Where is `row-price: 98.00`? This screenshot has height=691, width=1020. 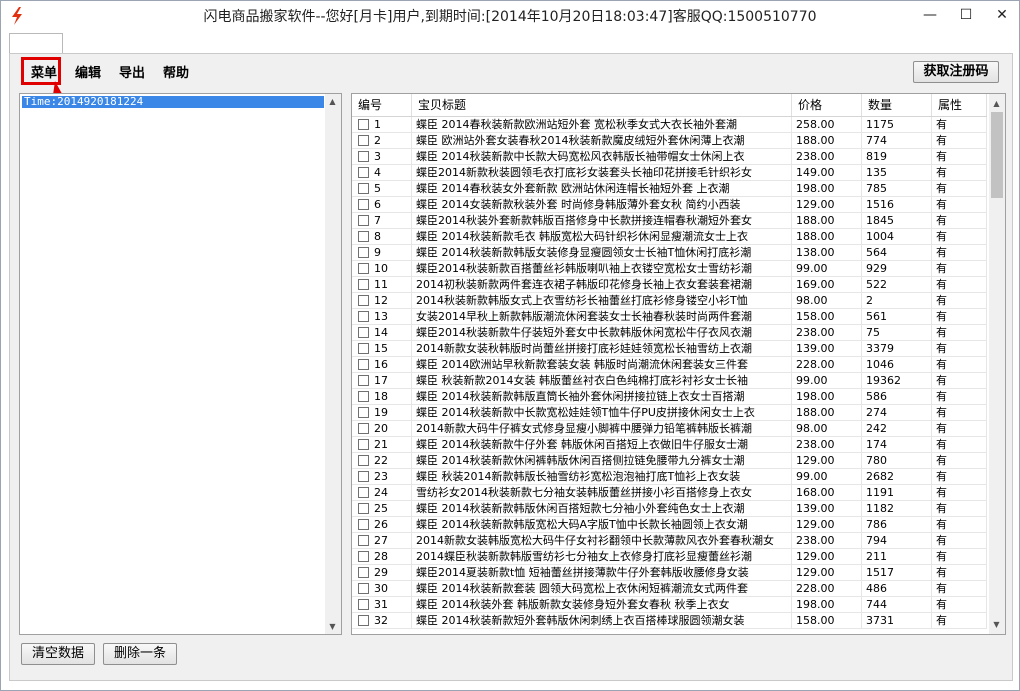
row-price: 98.00 is located at coordinates (827, 429).